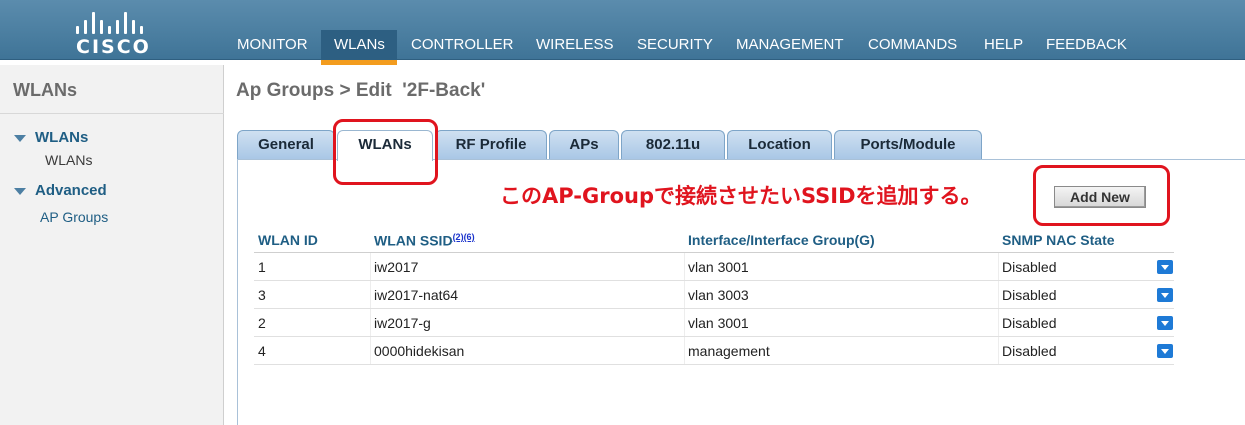 The height and width of the screenshot is (425, 1245). Describe the element at coordinates (458, 237) in the screenshot. I see `footnote-link-2: (2)` at that location.